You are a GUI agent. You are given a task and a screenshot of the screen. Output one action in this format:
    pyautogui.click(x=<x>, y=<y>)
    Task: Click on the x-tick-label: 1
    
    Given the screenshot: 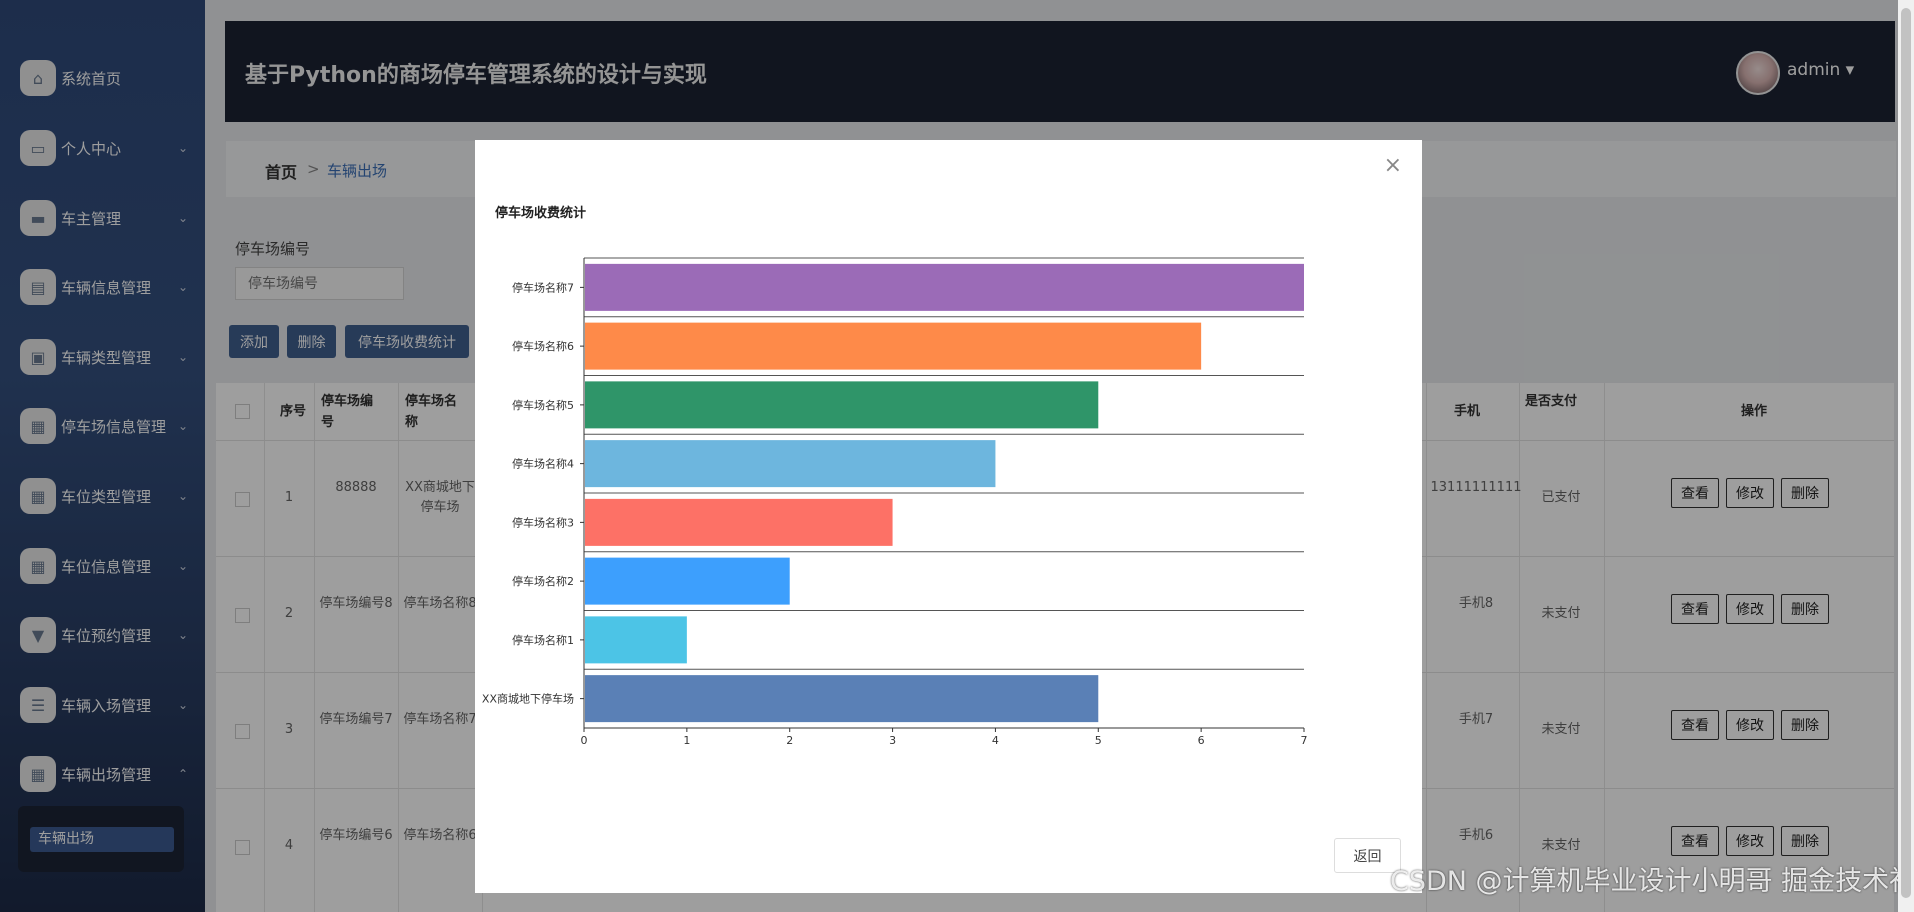 What is the action you would take?
    pyautogui.click(x=686, y=740)
    